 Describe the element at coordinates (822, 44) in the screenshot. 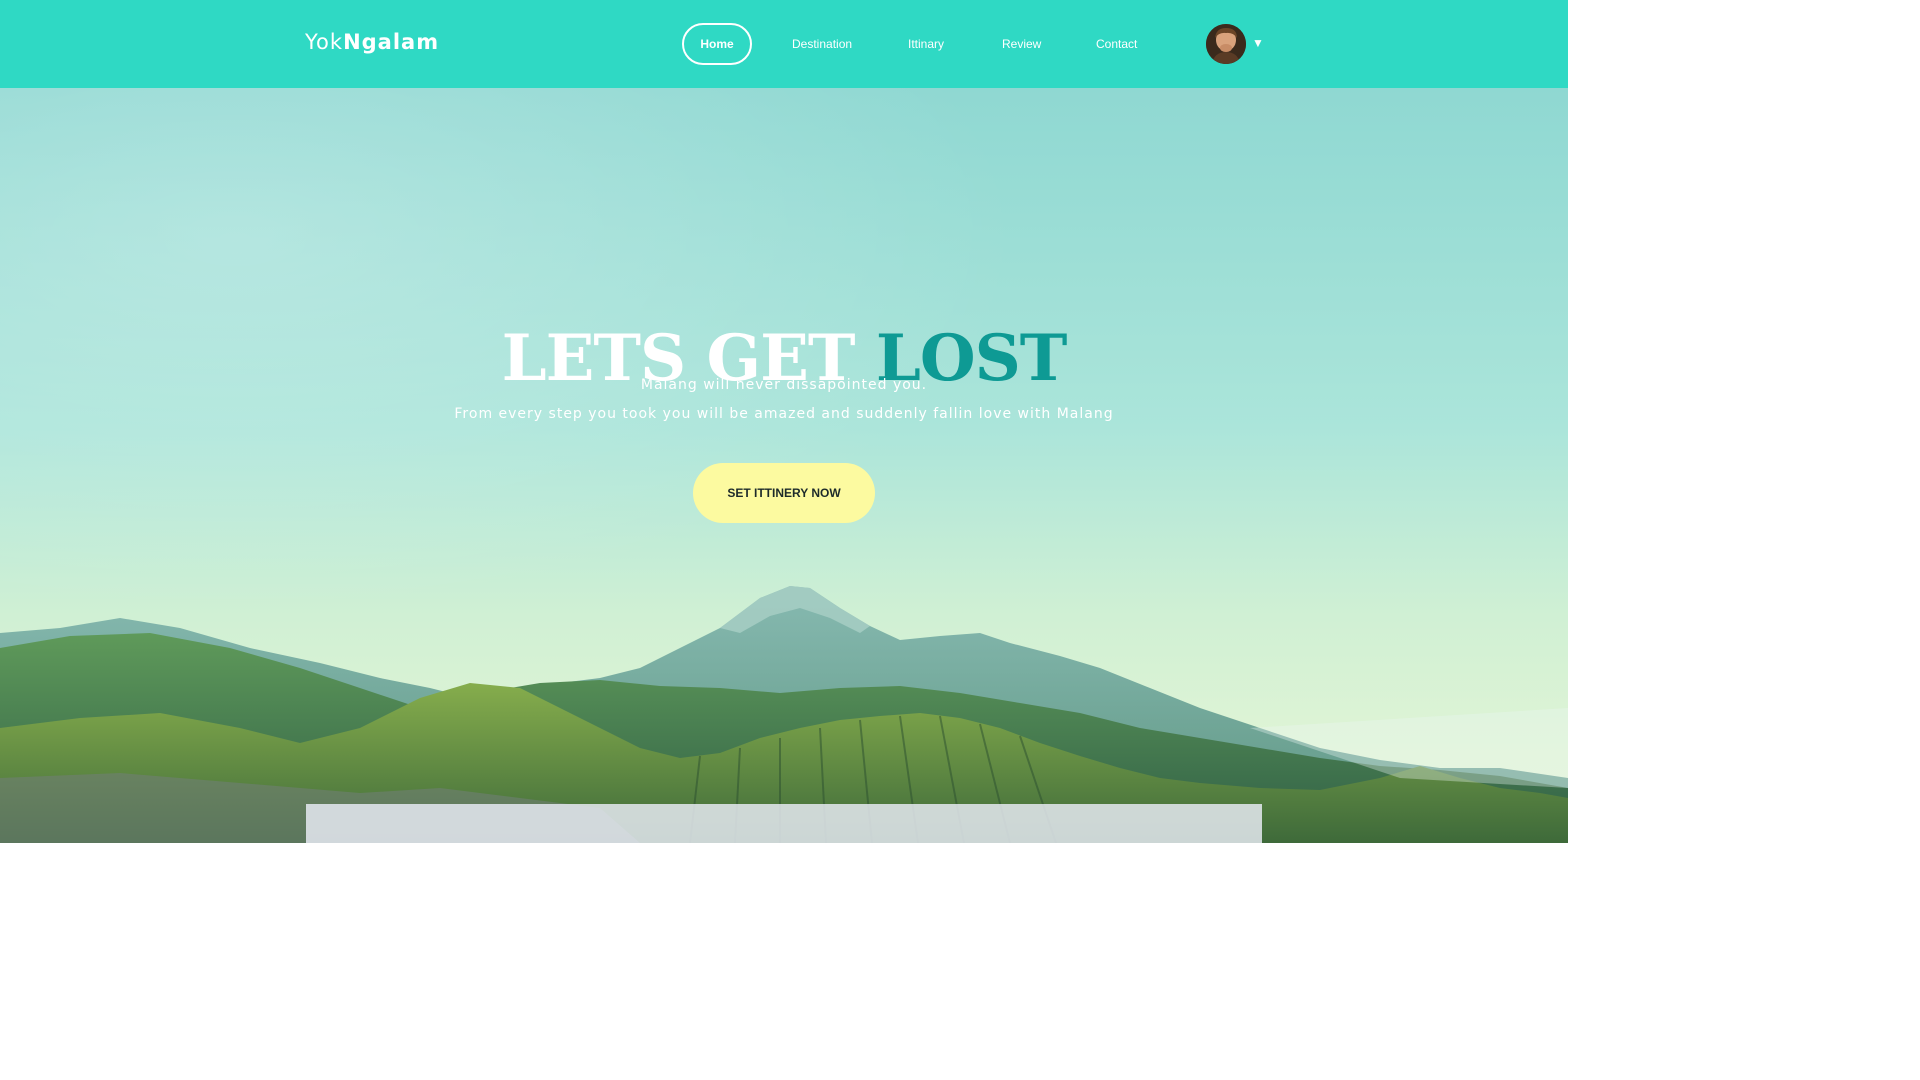

I see `nav-item-destination: Destination` at that location.